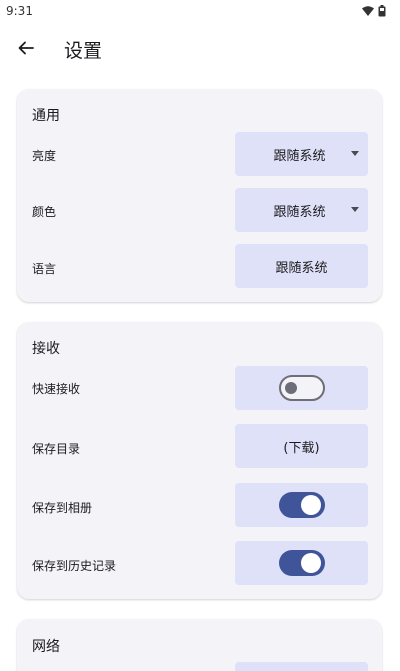 The image size is (400, 671). I want to click on battery-icon, so click(382, 11).